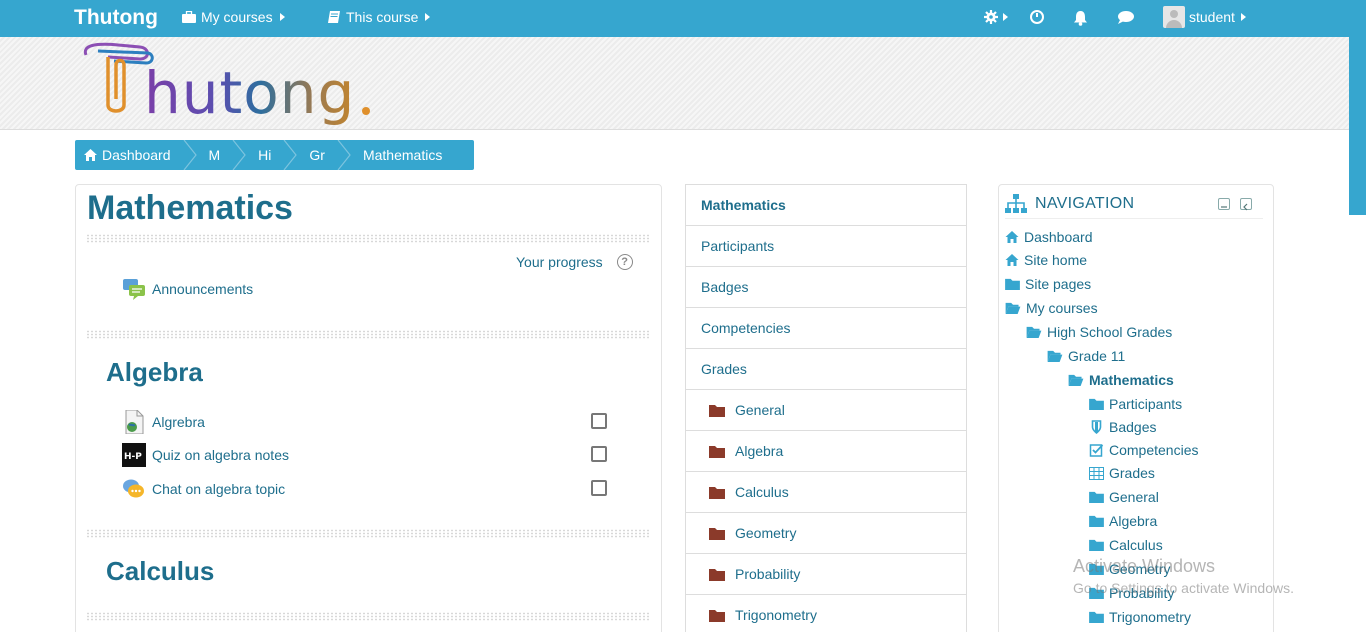  What do you see at coordinates (996, 17) in the screenshot?
I see `settings-menu` at bounding box center [996, 17].